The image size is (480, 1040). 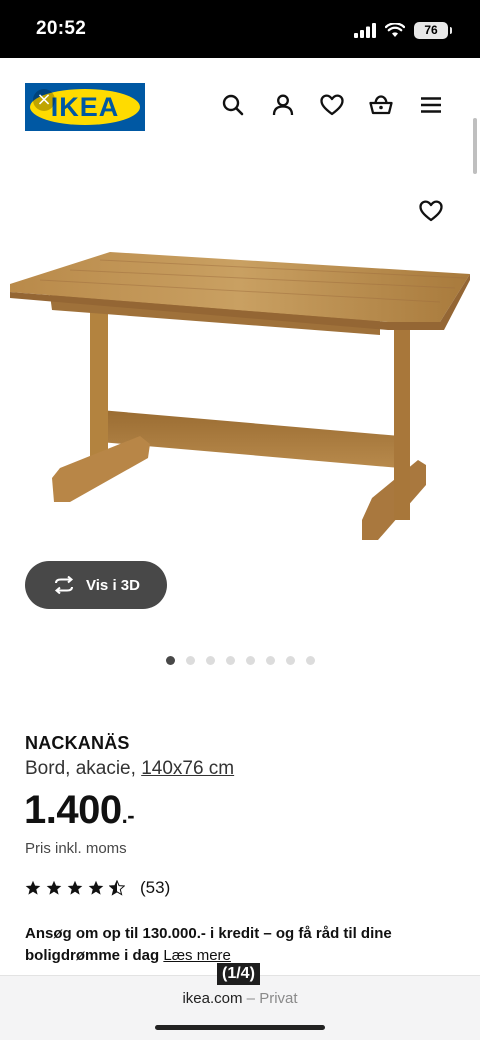 I want to click on product-size-link: 140x76 cm, so click(x=187, y=768).